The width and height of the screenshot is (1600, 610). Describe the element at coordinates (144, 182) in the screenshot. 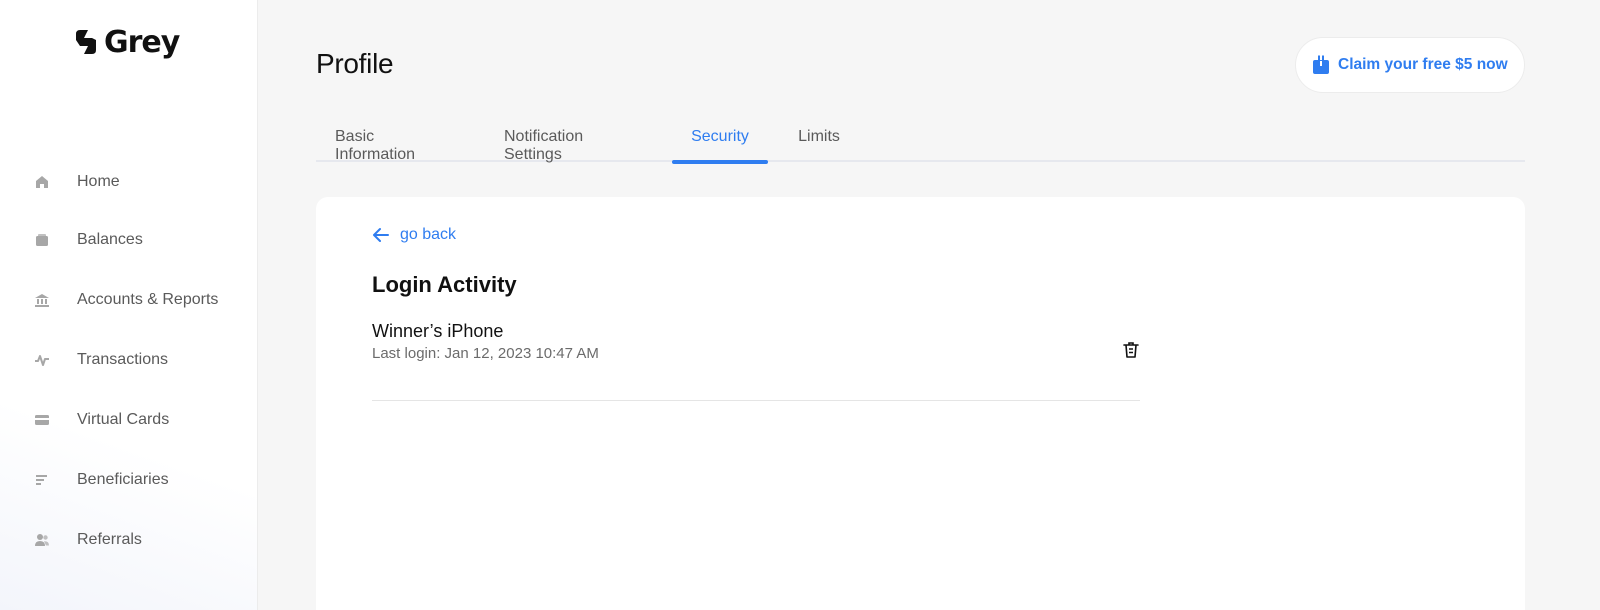

I see `sidebar-item-home: Home` at that location.